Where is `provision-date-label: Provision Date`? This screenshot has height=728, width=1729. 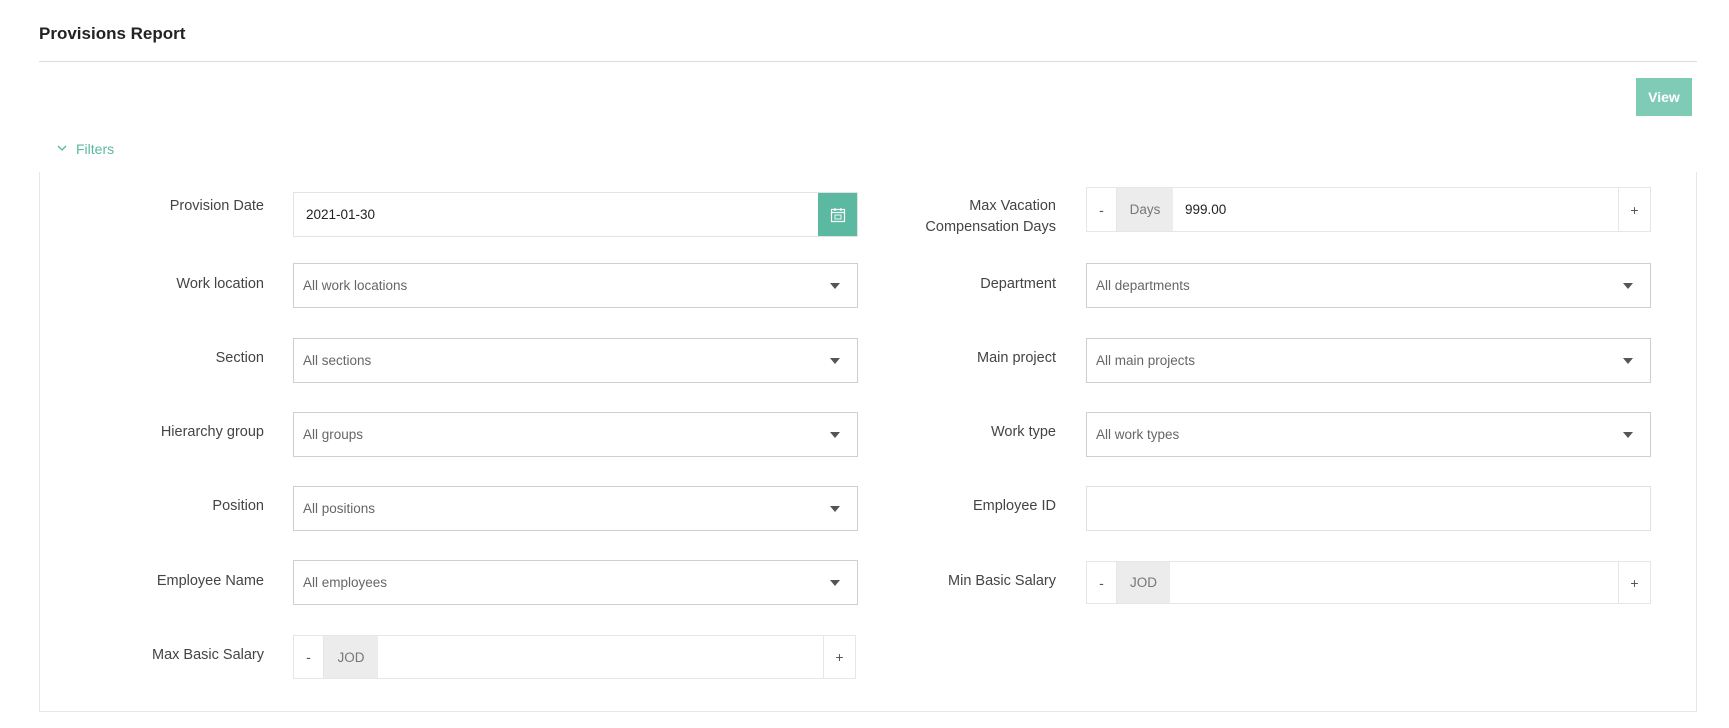 provision-date-label: Provision Date is located at coordinates (216, 206).